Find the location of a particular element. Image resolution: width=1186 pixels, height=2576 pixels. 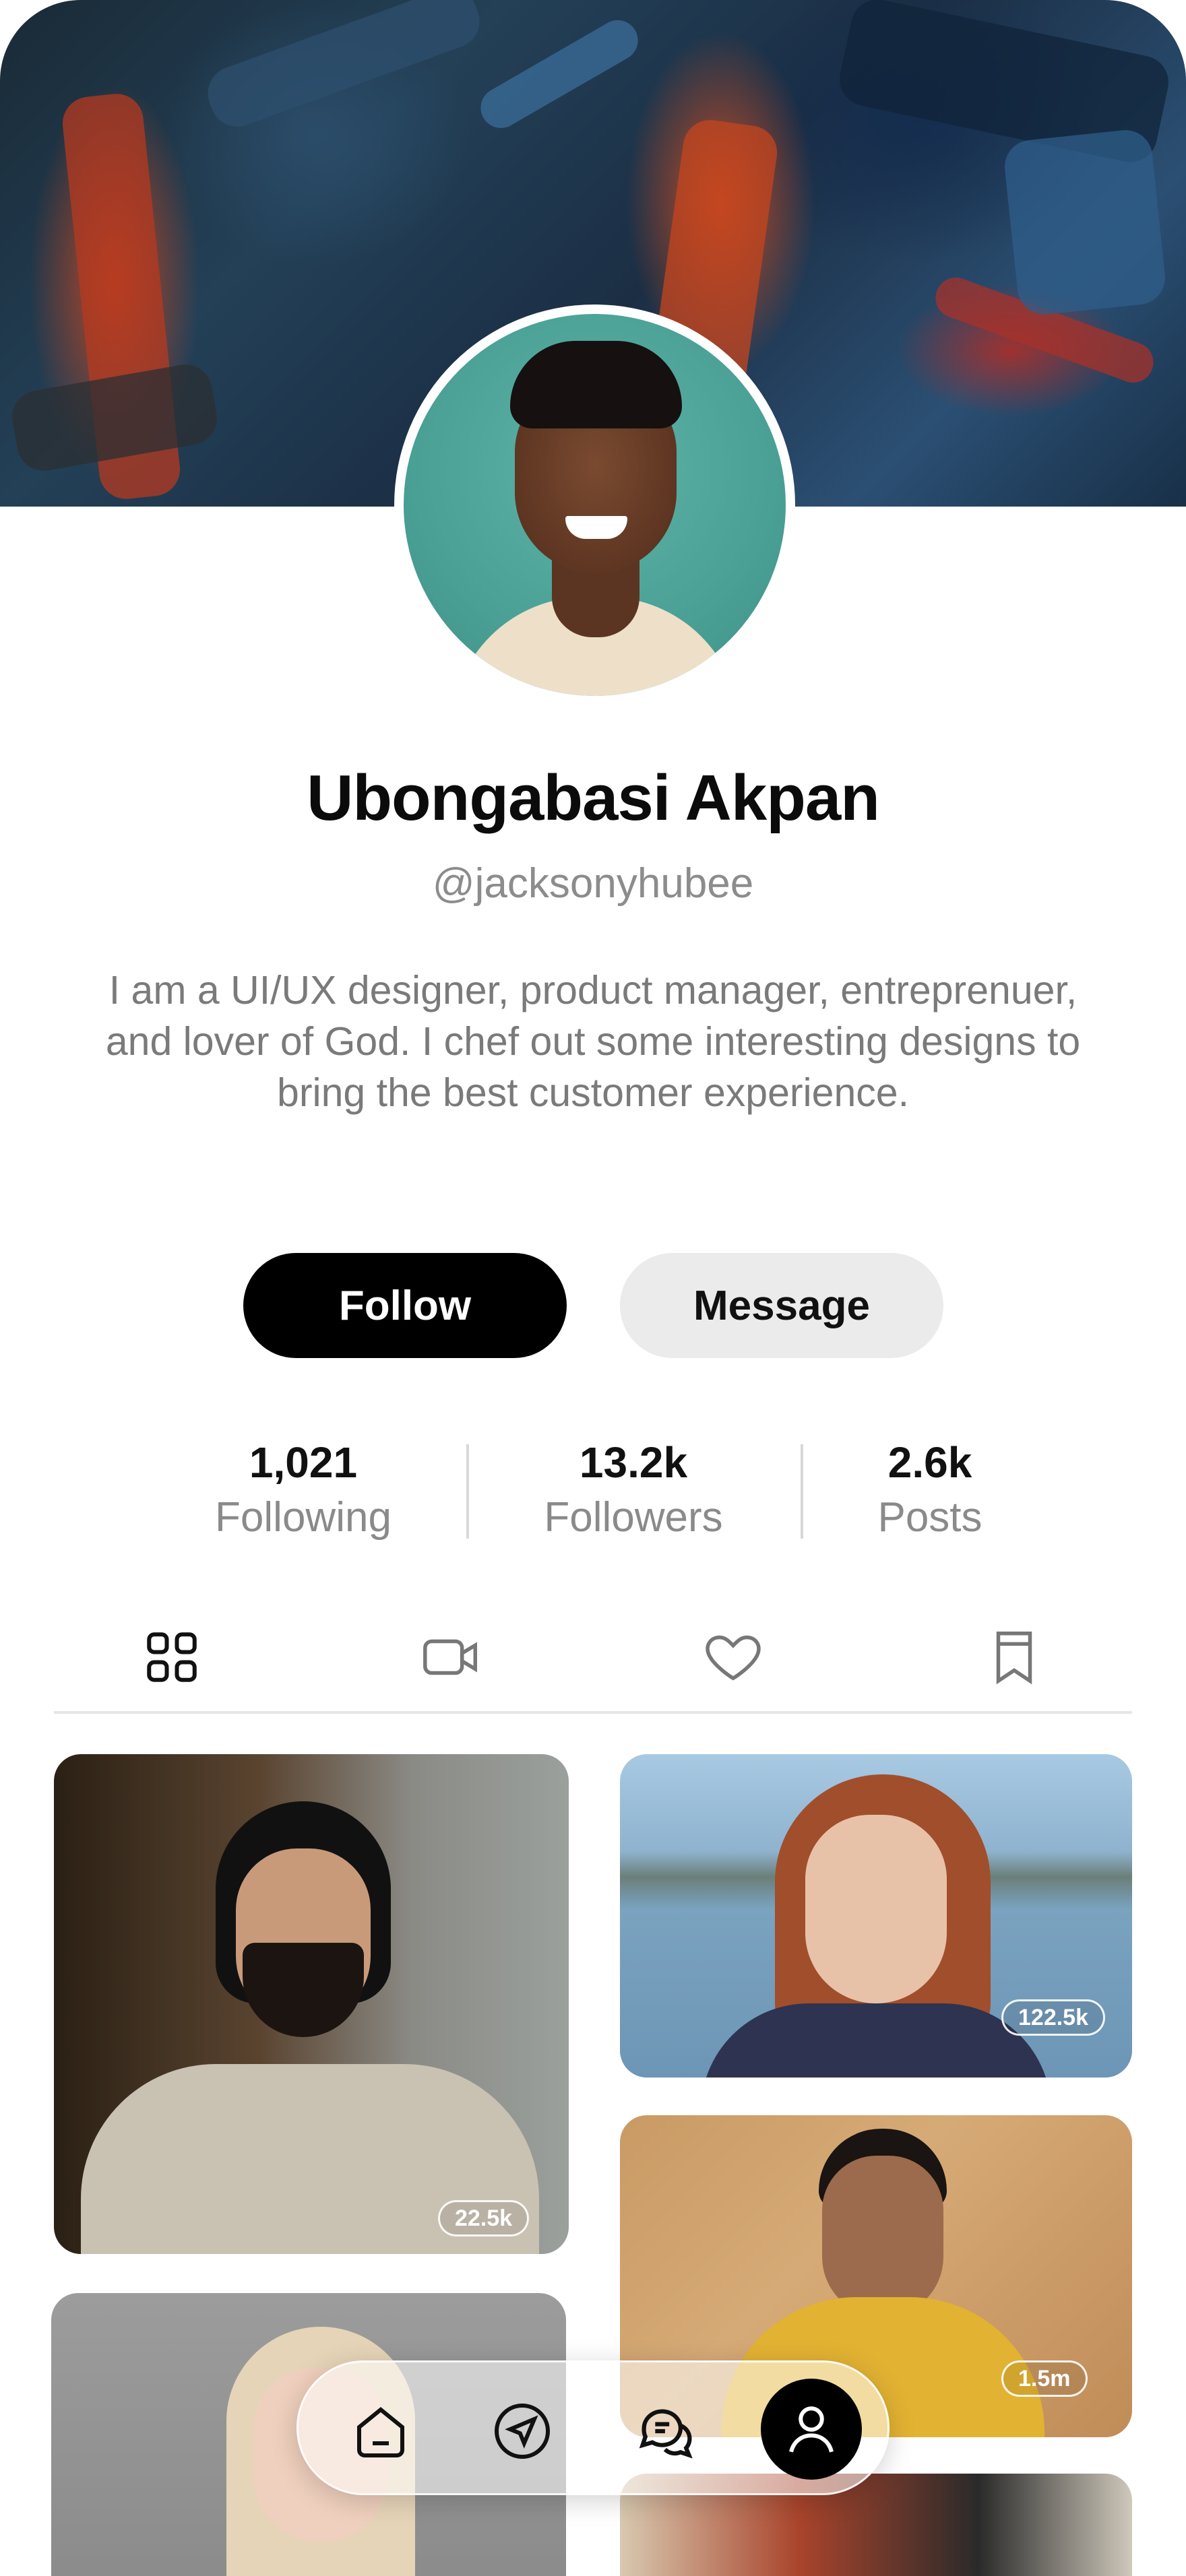

bookmark-icon is located at coordinates (1014, 1658).